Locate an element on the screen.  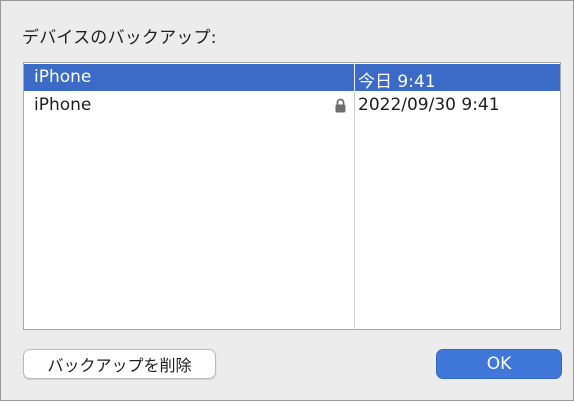
ok-button: OK is located at coordinates (499, 364).